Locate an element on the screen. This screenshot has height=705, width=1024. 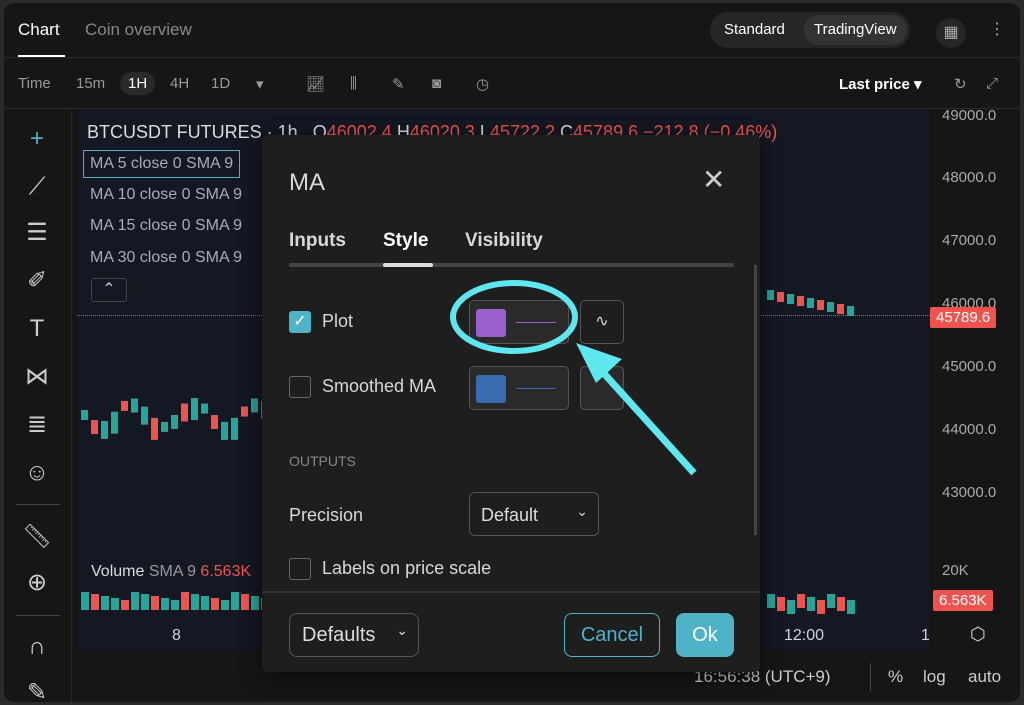
view-tradingview: TradingView is located at coordinates (855, 30).